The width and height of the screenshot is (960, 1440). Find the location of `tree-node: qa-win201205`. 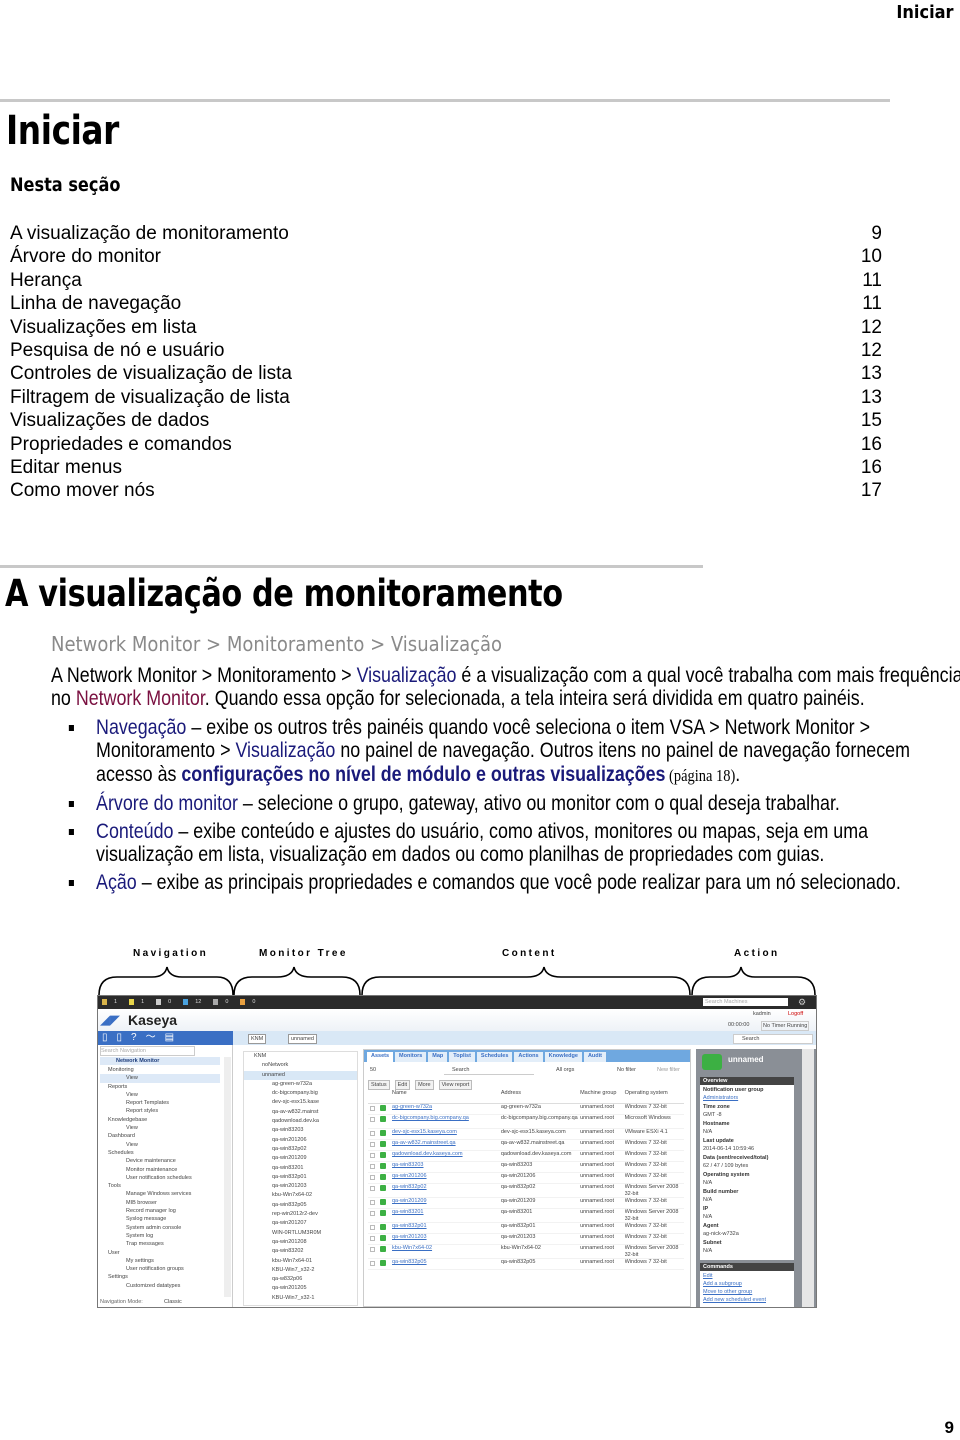

tree-node: qa-win201205 is located at coordinates (300, 1288).